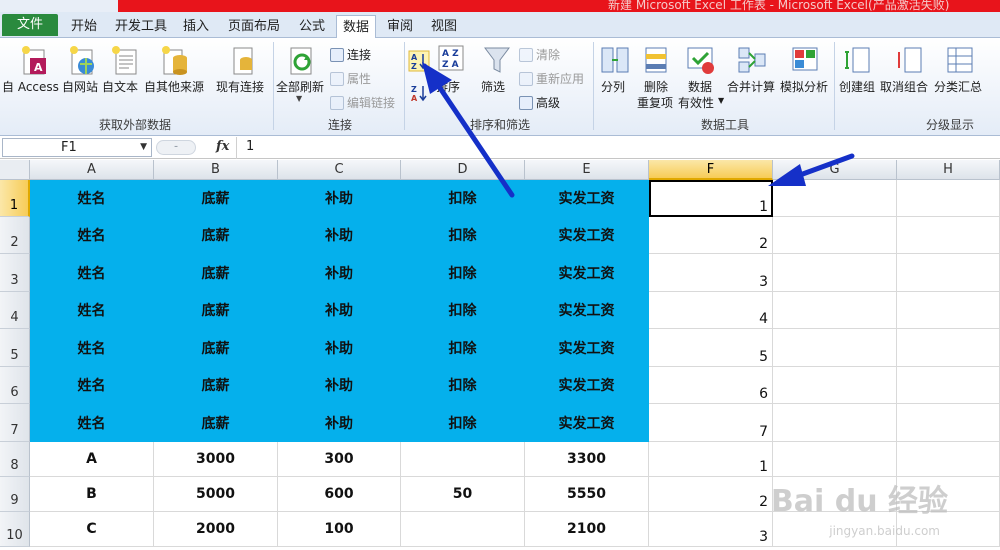 Image resolution: width=1000 pixels, height=550 pixels. What do you see at coordinates (216, 235) in the screenshot?
I see `cell-b2: 底薪` at bounding box center [216, 235].